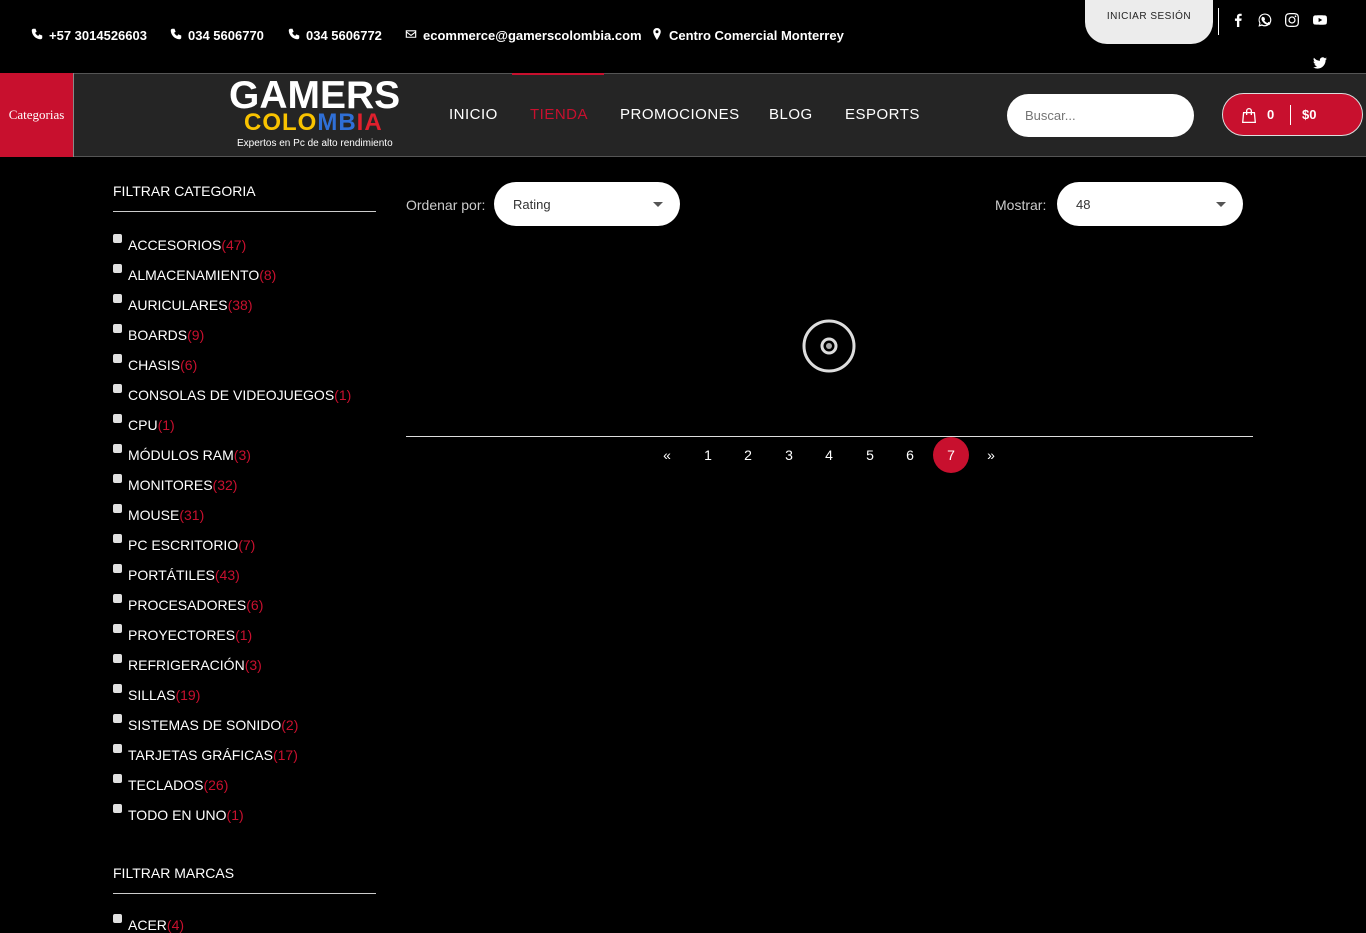 The height and width of the screenshot is (933, 1366). Describe the element at coordinates (148, 923) in the screenshot. I see `brand-filter-item: ACER (4)` at that location.